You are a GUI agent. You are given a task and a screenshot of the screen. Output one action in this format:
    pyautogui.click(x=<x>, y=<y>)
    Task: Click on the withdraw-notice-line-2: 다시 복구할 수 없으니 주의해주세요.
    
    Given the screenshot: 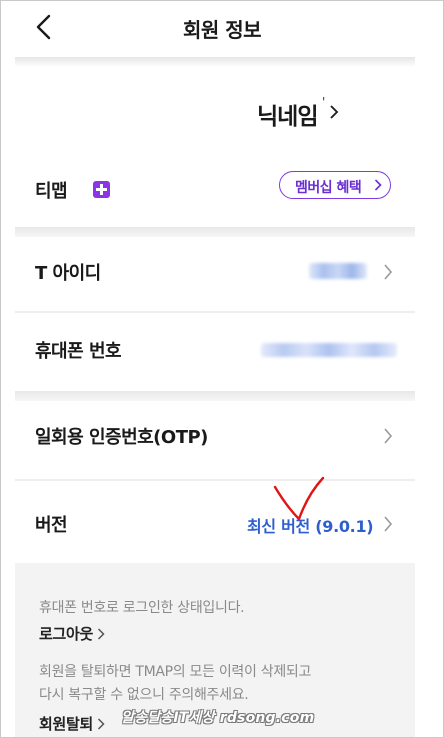 What is the action you would take?
    pyautogui.click(x=144, y=695)
    